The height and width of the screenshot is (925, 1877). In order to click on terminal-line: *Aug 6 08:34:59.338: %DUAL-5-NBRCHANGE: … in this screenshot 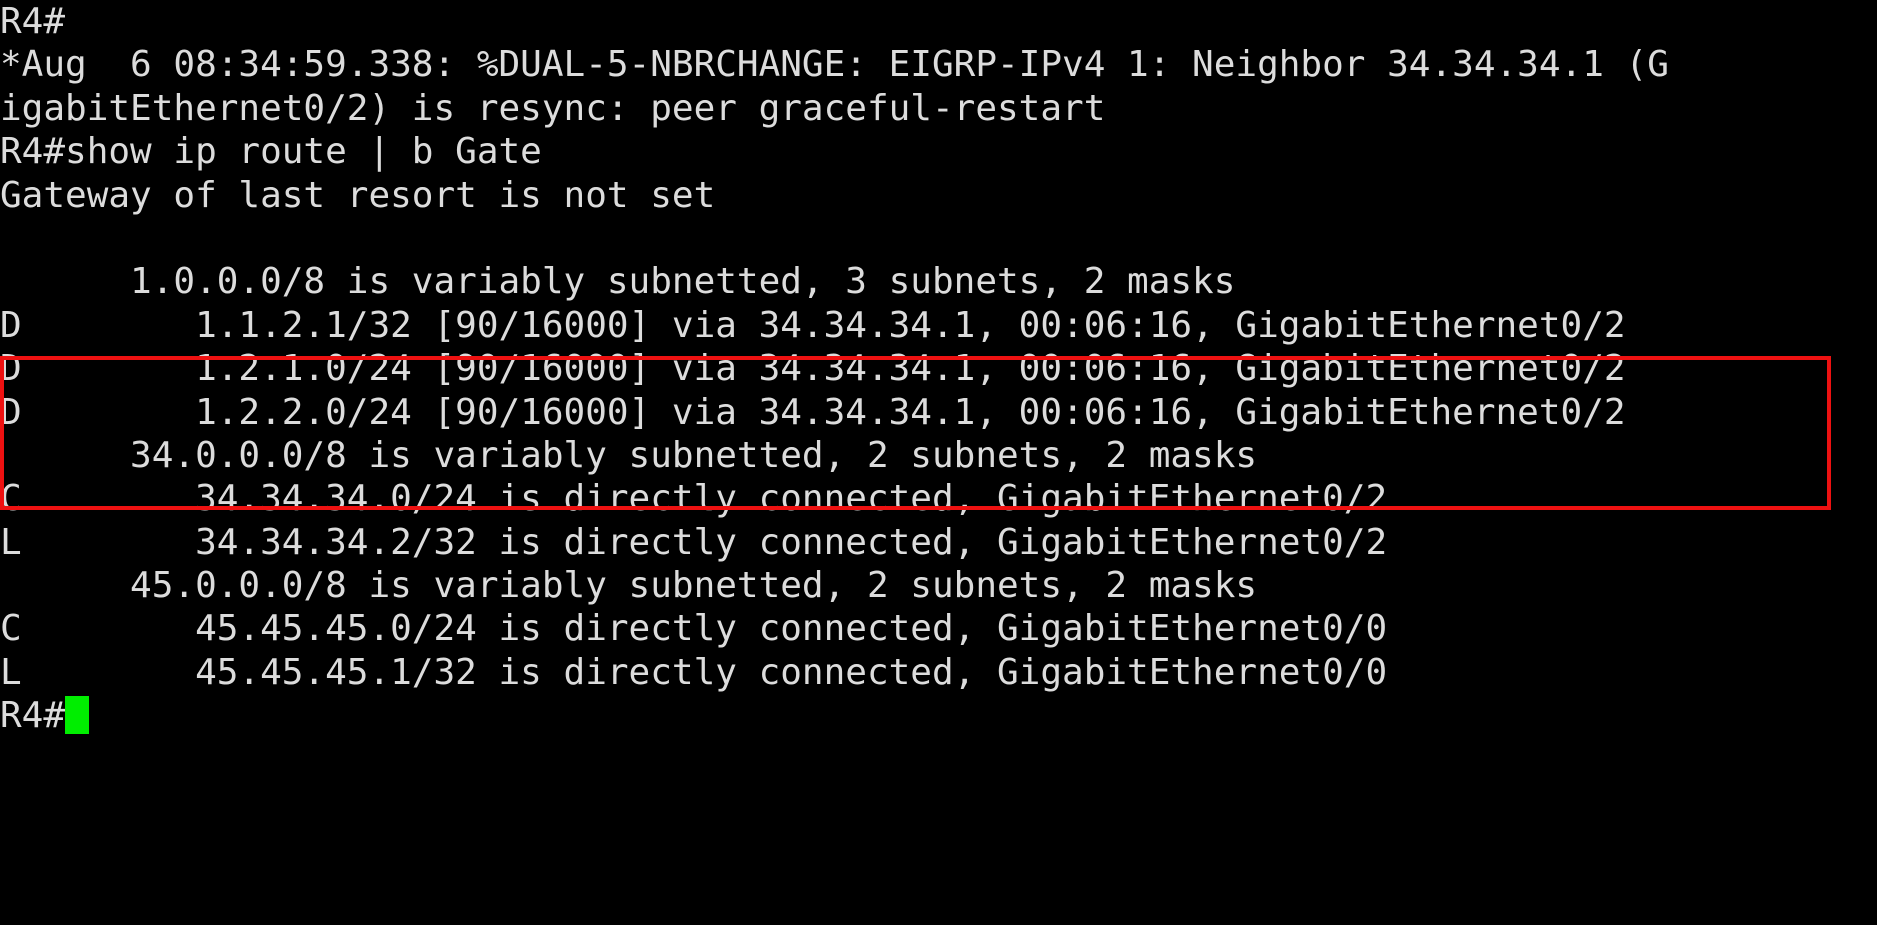, I will do `click(834, 65)`.